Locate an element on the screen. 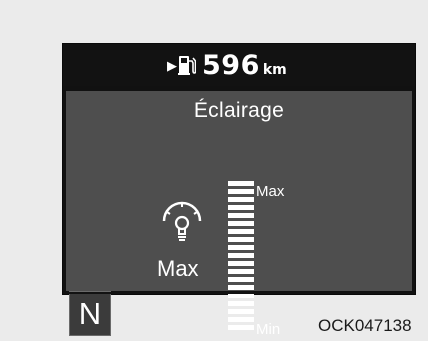  dashboard-illumination-icon is located at coordinates (182, 225).